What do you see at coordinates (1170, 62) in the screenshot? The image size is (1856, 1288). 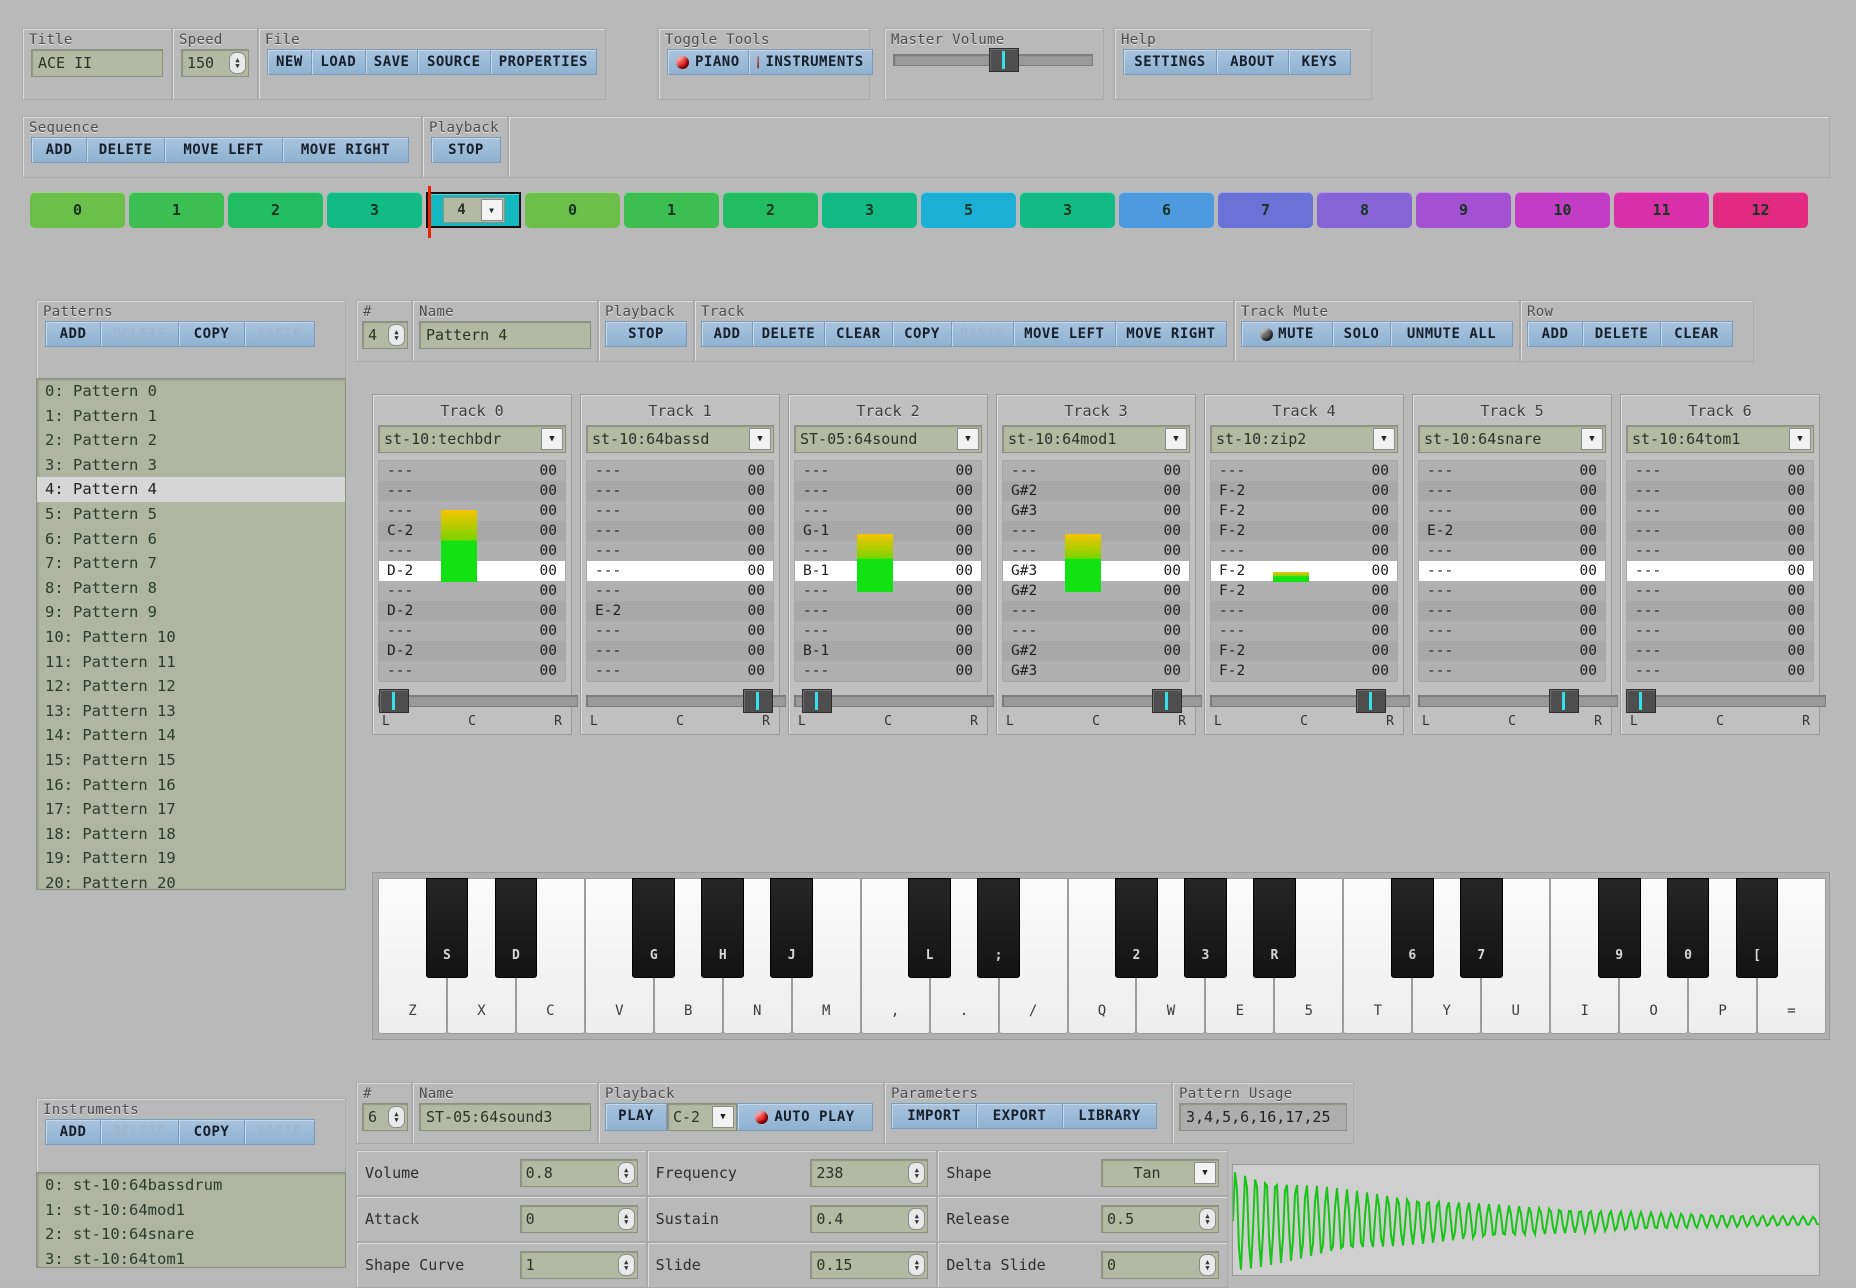 I see `help-settings-button: SETTINGS` at bounding box center [1170, 62].